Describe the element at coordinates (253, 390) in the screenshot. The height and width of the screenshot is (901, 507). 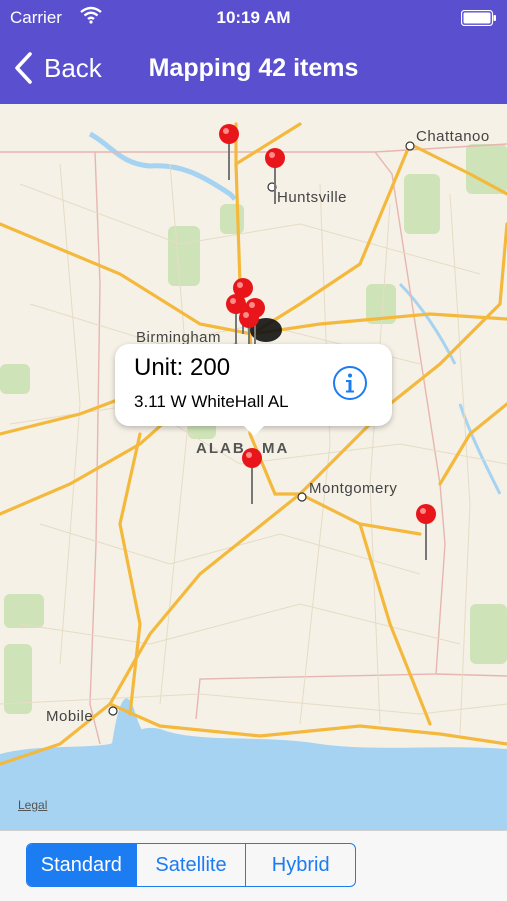
I see `pin-callout: Unit: 200 3.11 W WhiteHall AL` at that location.